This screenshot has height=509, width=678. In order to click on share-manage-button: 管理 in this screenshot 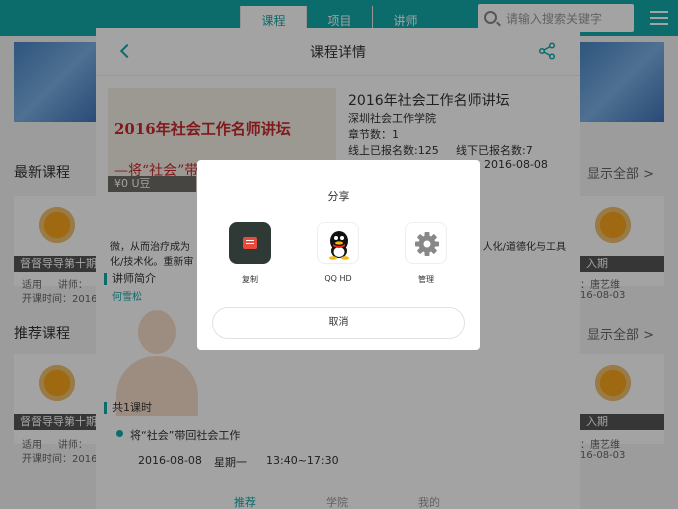, I will do `click(426, 253)`.